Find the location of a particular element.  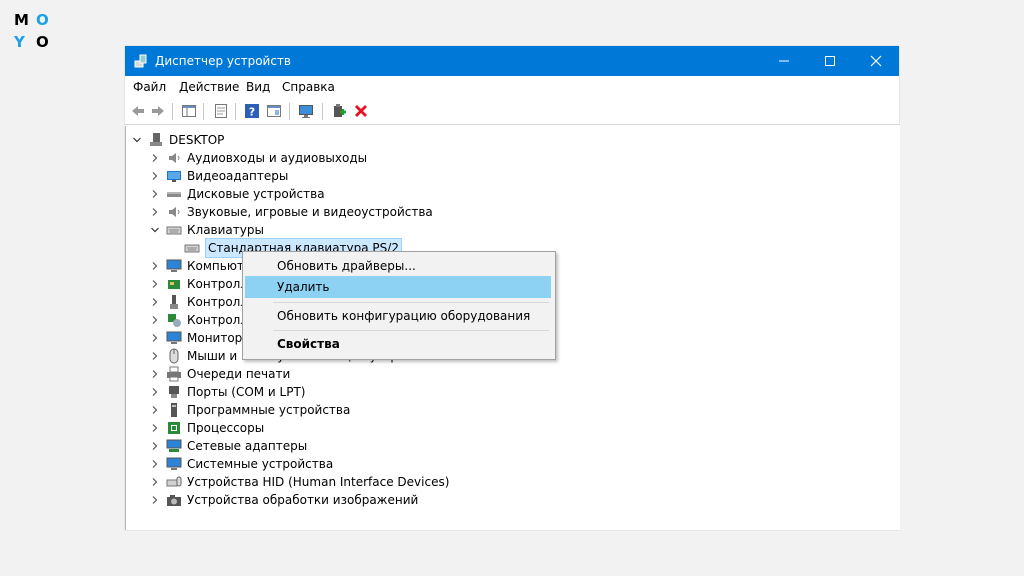

show-hide-tree-icon is located at coordinates (189, 111).